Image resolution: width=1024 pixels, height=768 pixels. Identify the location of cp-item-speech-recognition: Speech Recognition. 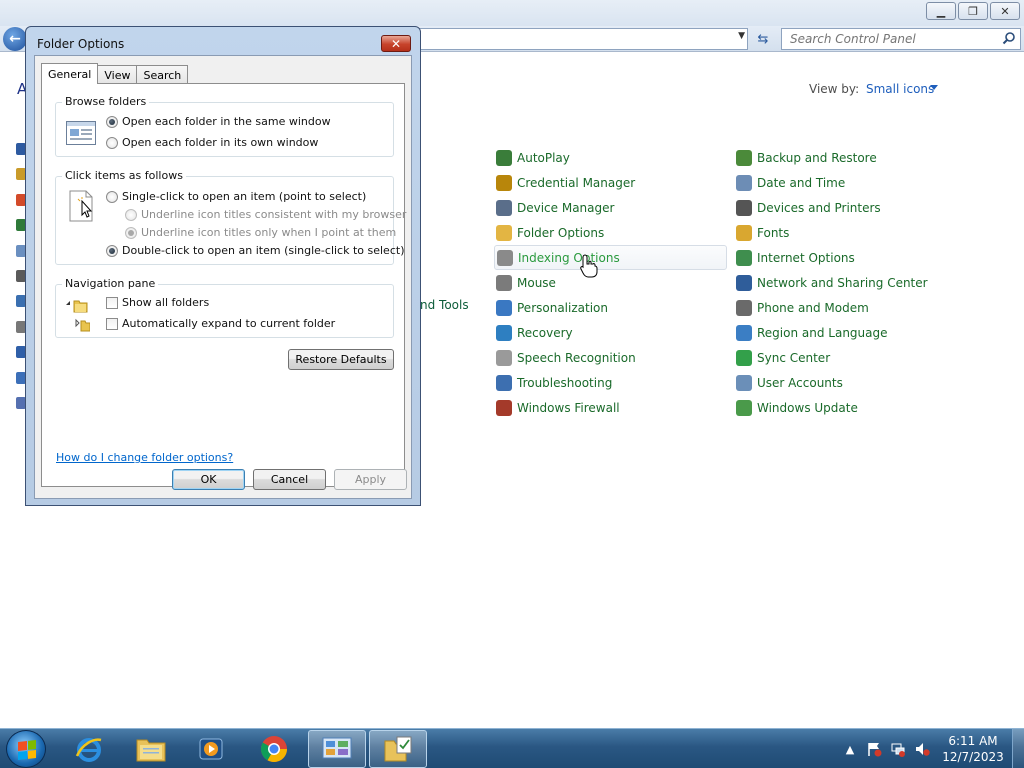
(611, 357).